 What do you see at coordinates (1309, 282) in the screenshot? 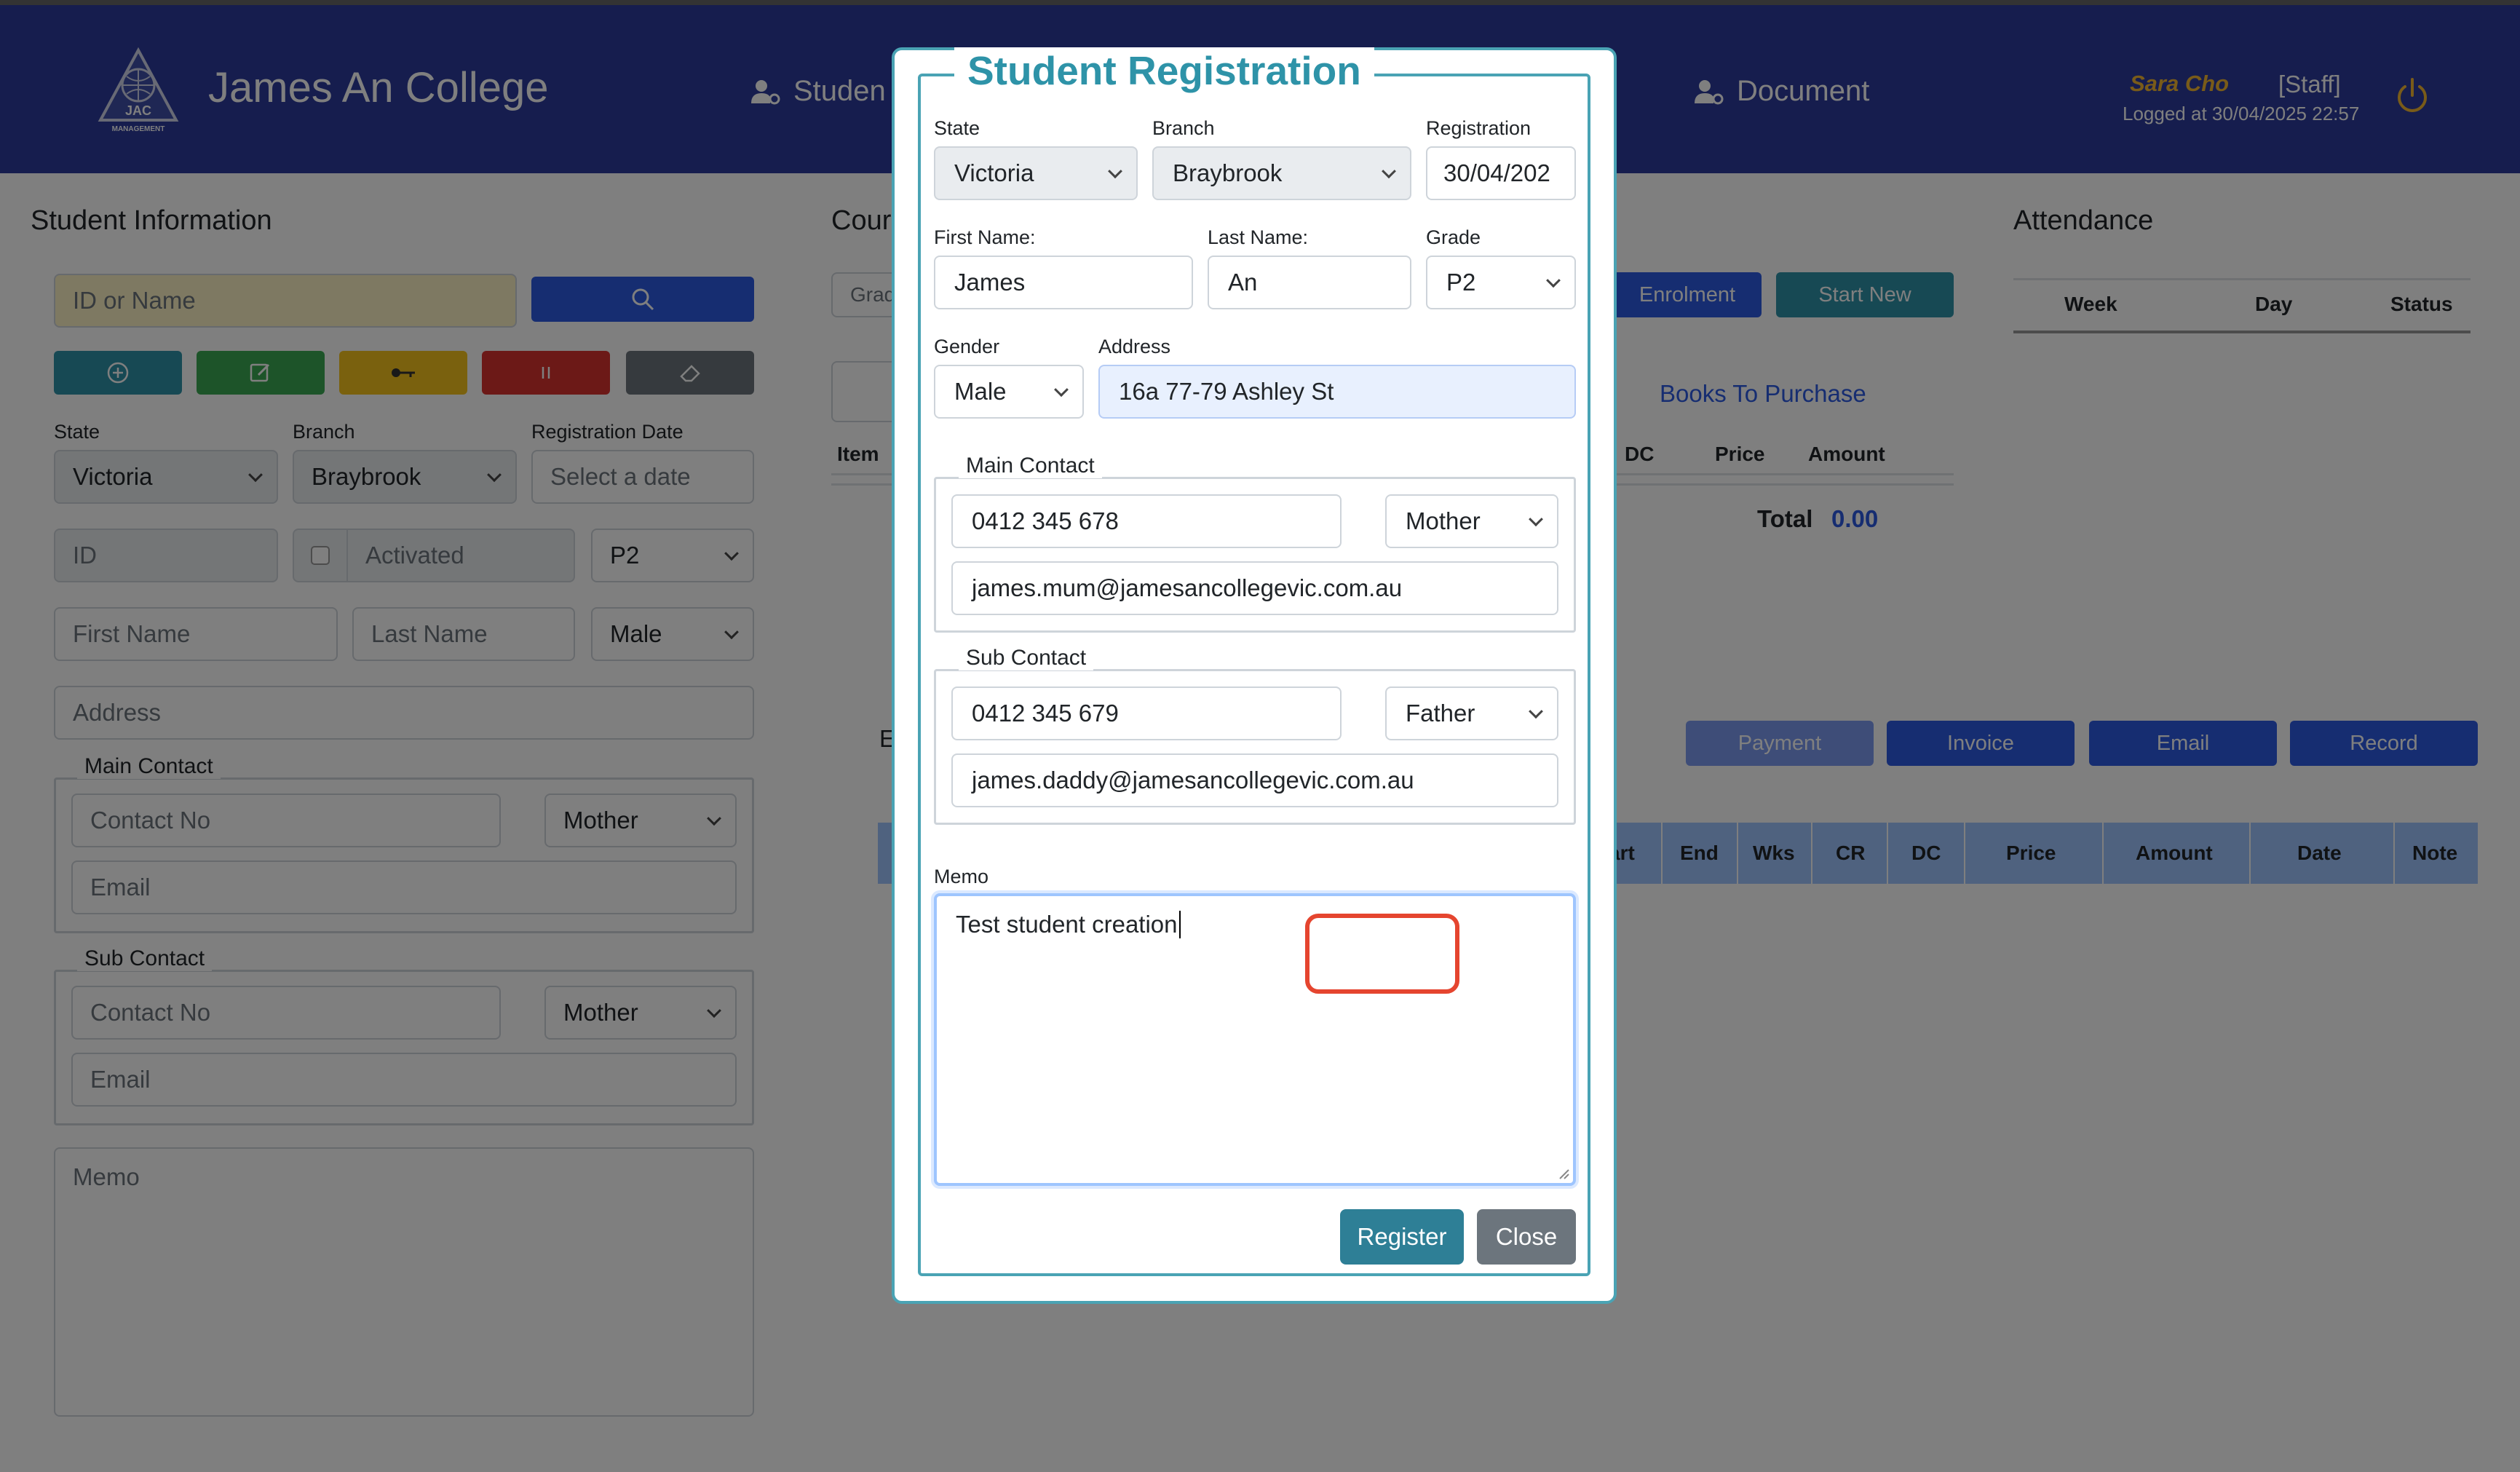
I see `modal-last-name-input: An` at bounding box center [1309, 282].